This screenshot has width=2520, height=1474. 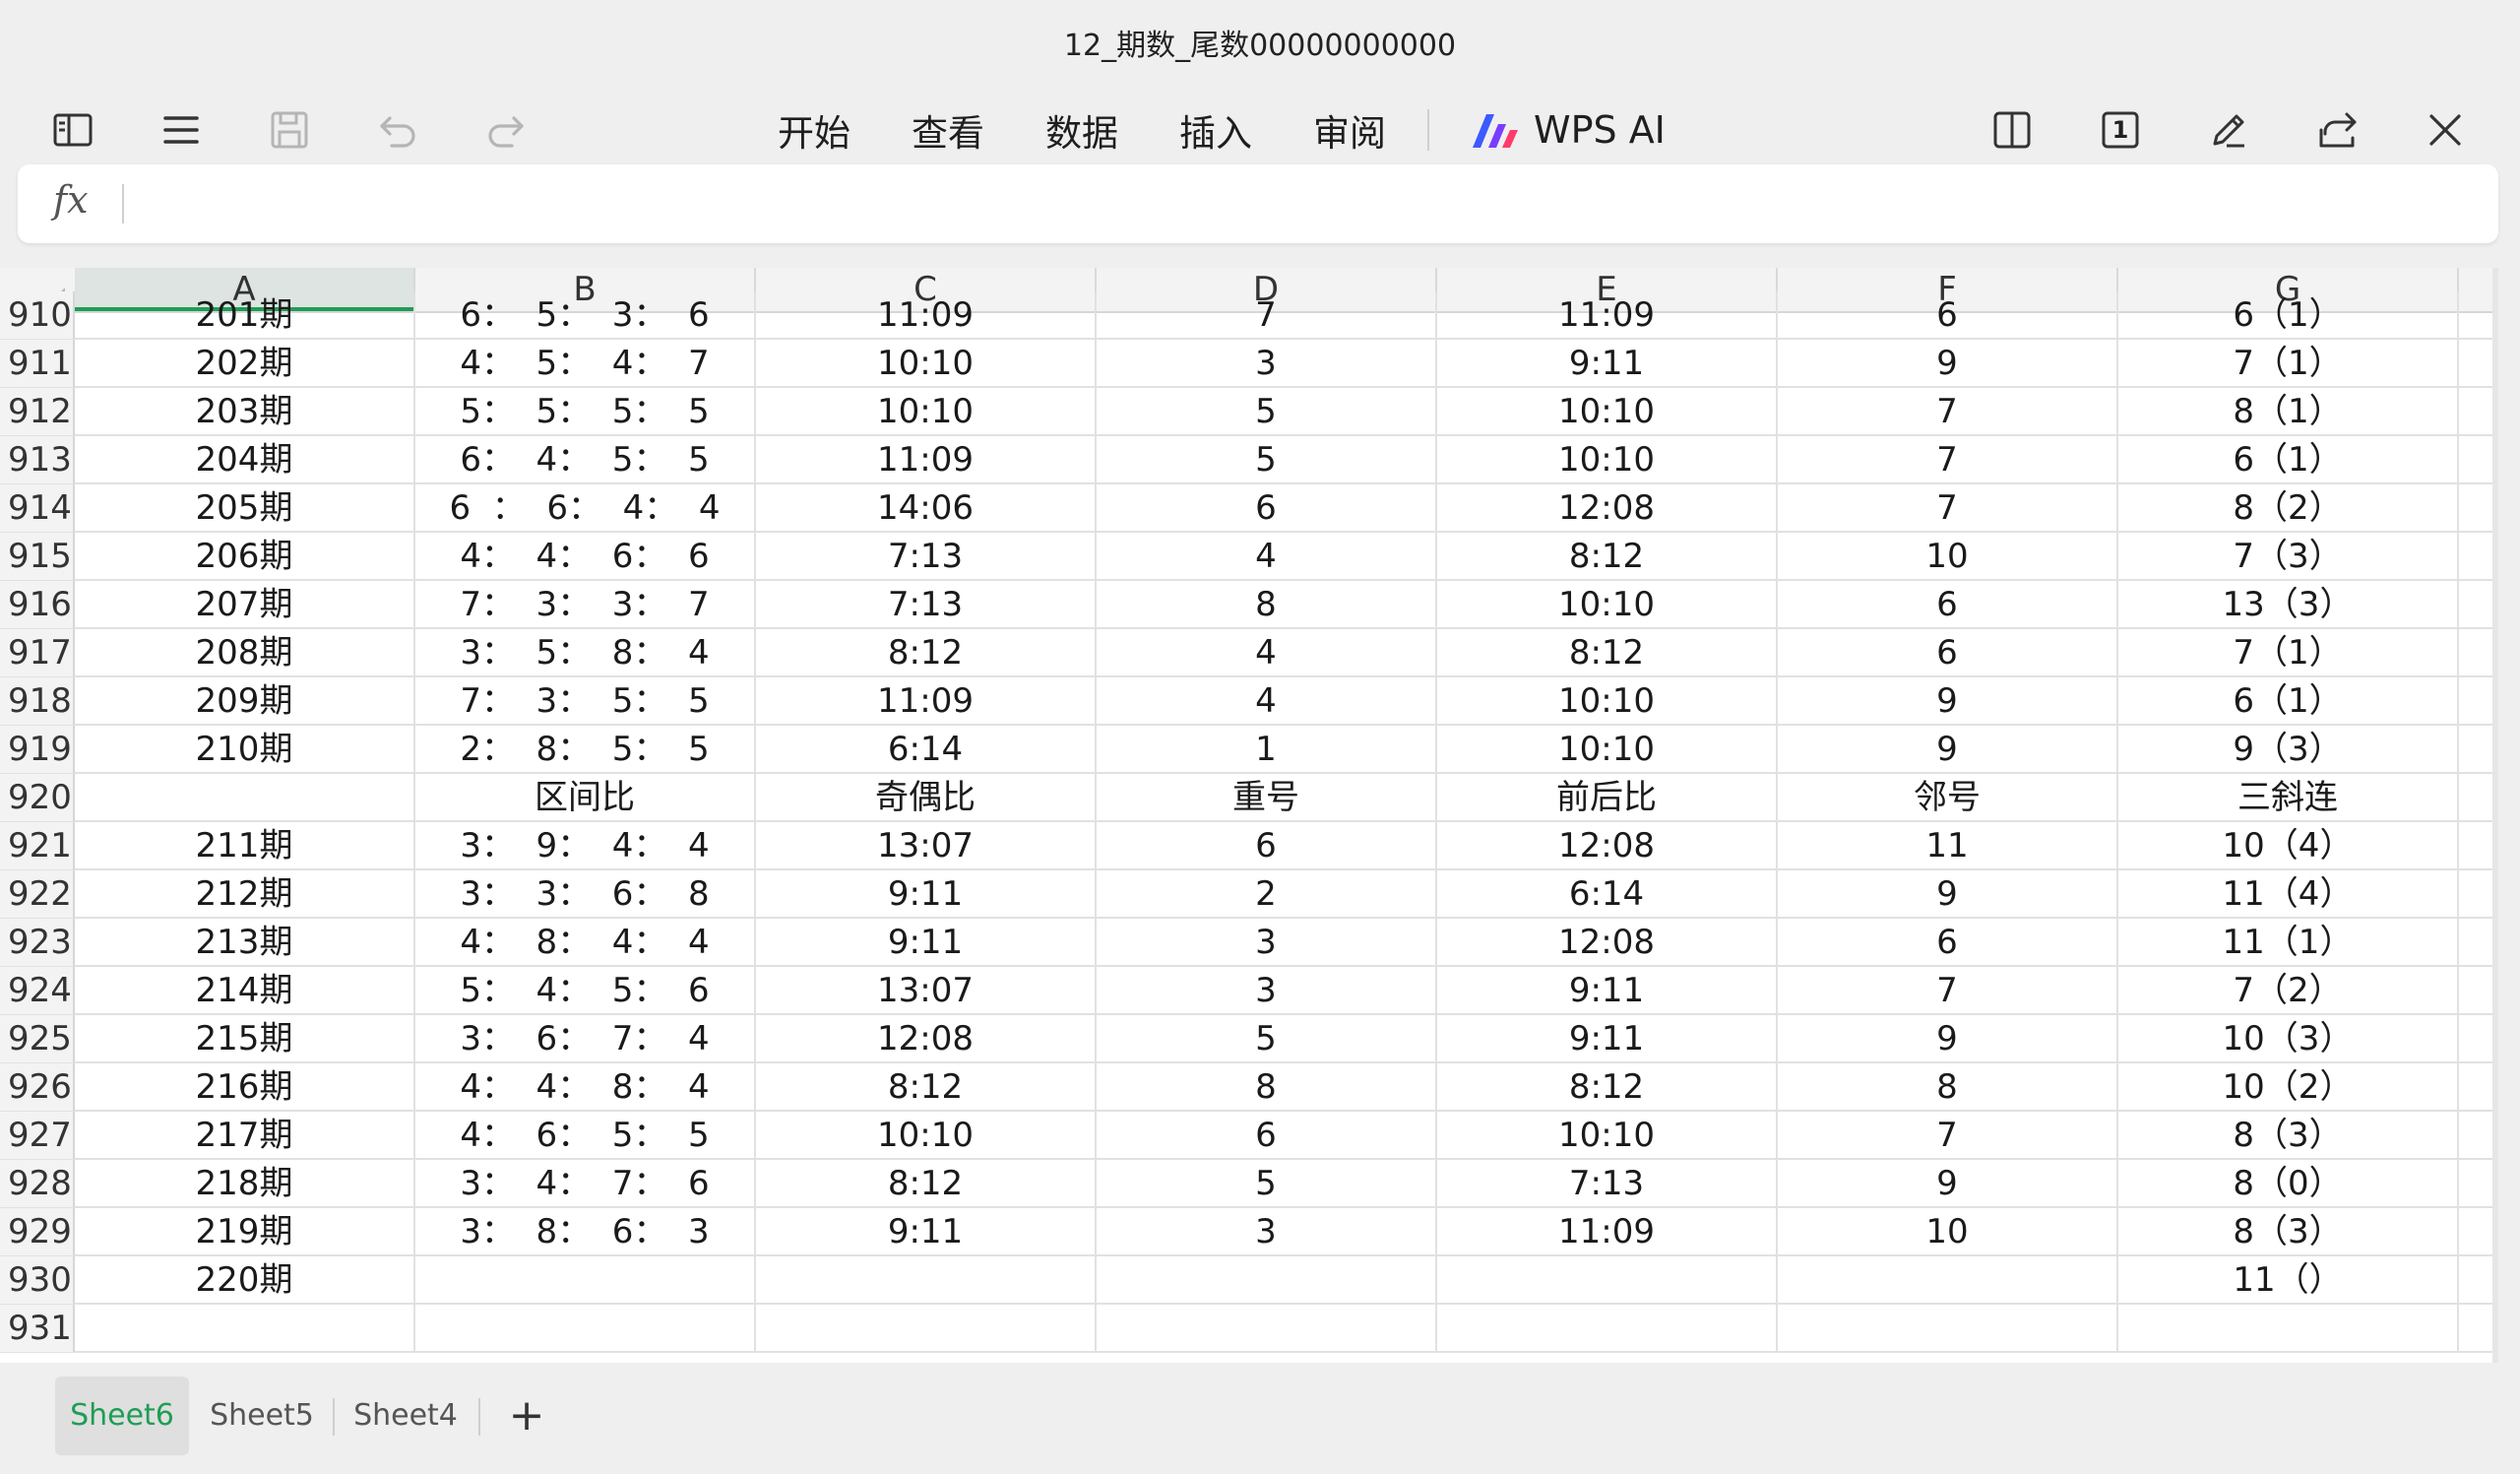 What do you see at coordinates (1607, 798) in the screenshot?
I see `cell-e: 前后比` at bounding box center [1607, 798].